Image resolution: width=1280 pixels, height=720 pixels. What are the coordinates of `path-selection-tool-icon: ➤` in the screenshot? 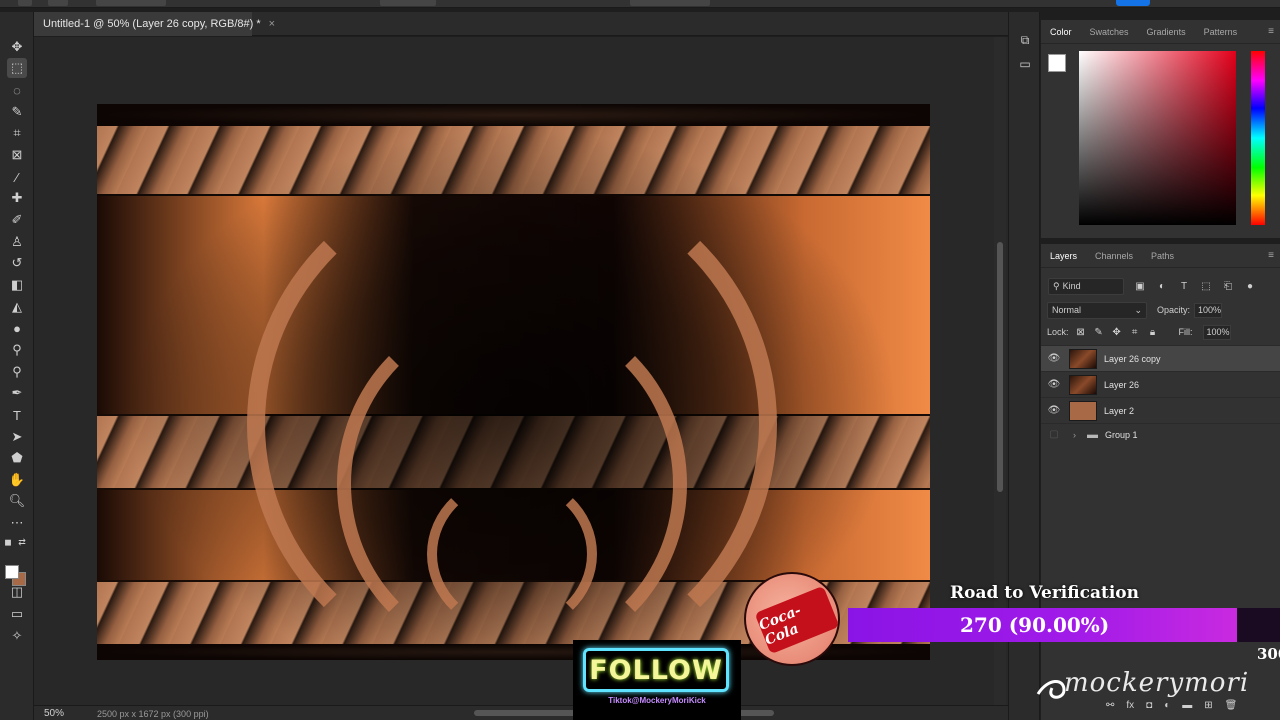 It's located at (17, 437).